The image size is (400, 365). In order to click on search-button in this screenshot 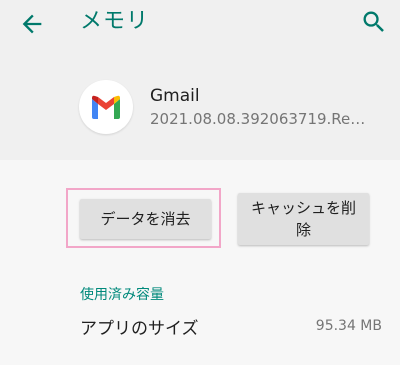, I will do `click(374, 22)`.